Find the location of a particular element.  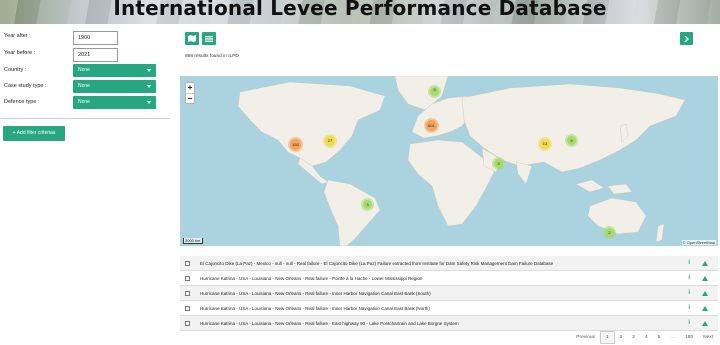

case-study-select: None is located at coordinates (114, 86).